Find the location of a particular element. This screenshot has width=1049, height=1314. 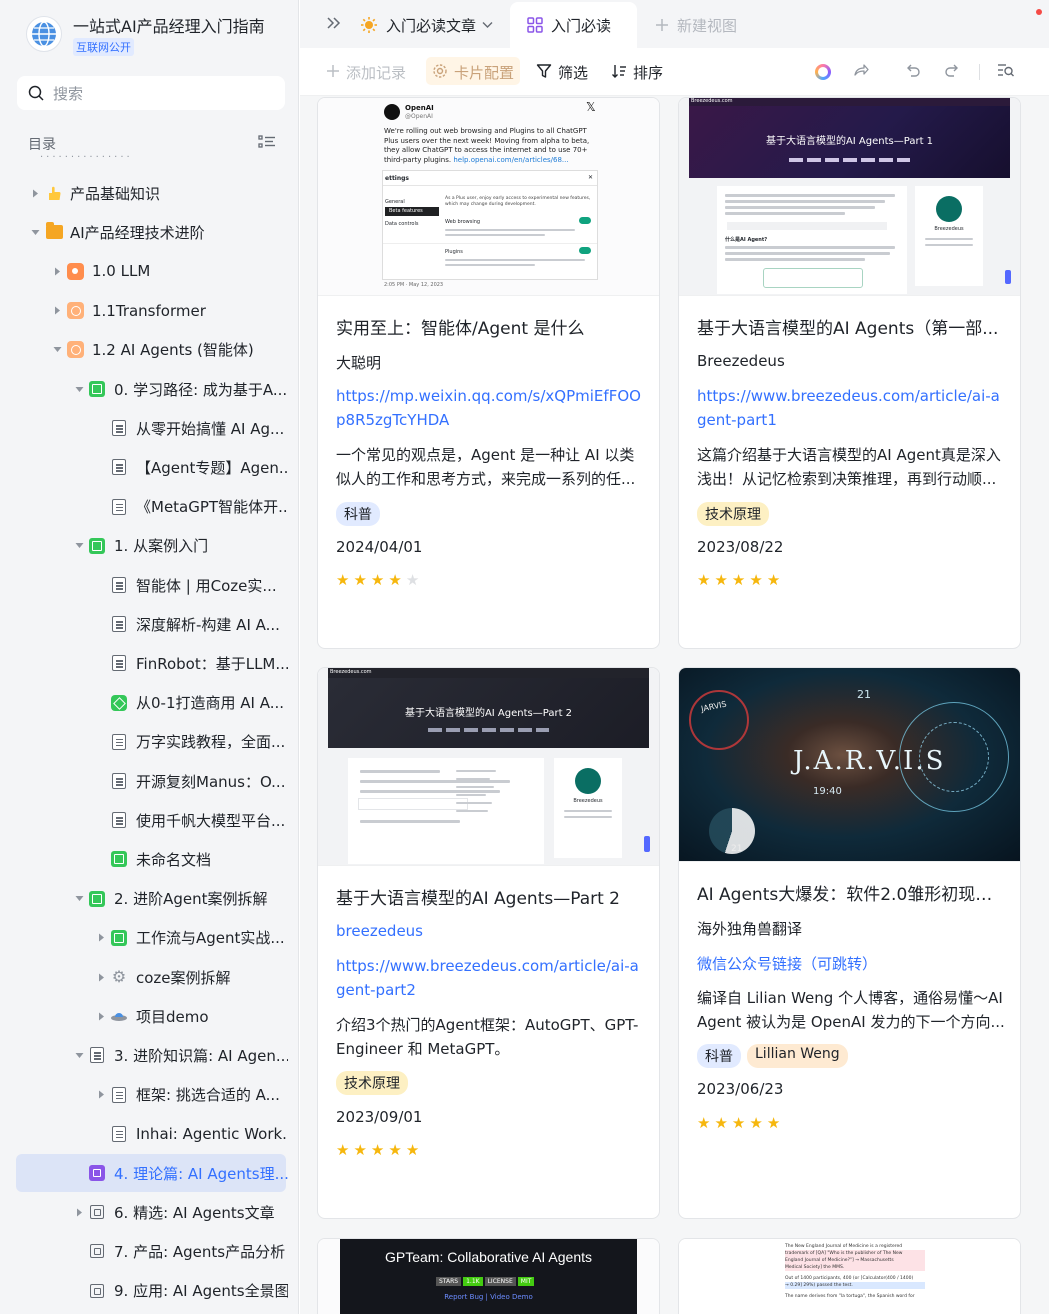

add-record-button: 添加记录 is located at coordinates (366, 72).